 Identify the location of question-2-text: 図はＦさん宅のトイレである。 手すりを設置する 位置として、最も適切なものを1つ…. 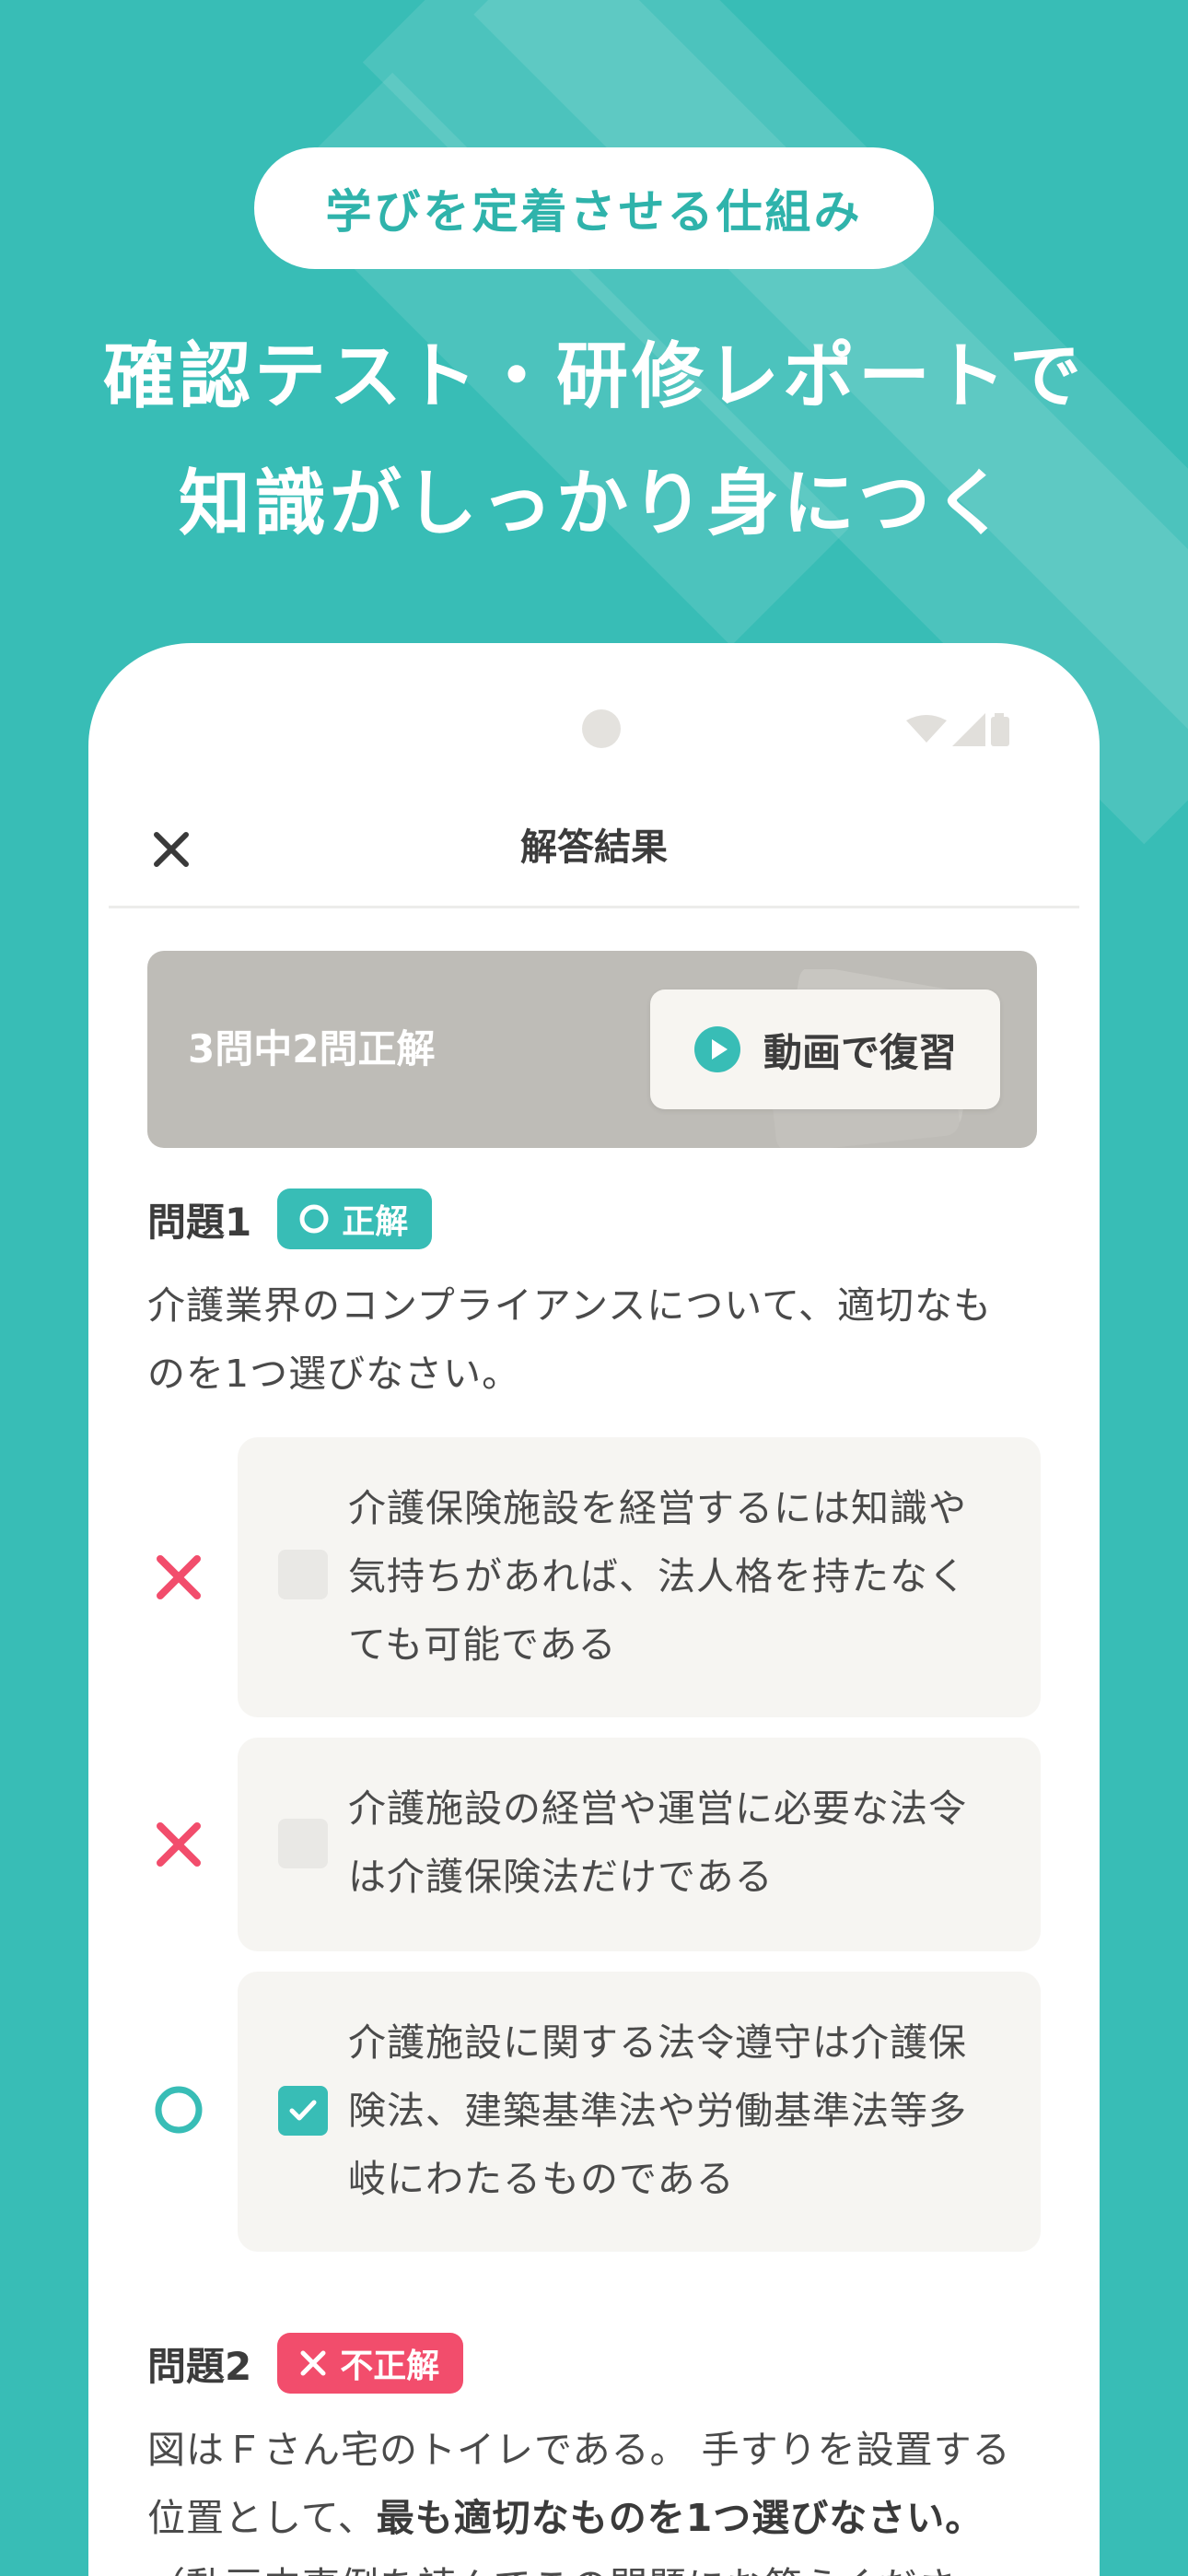
(607, 2496).